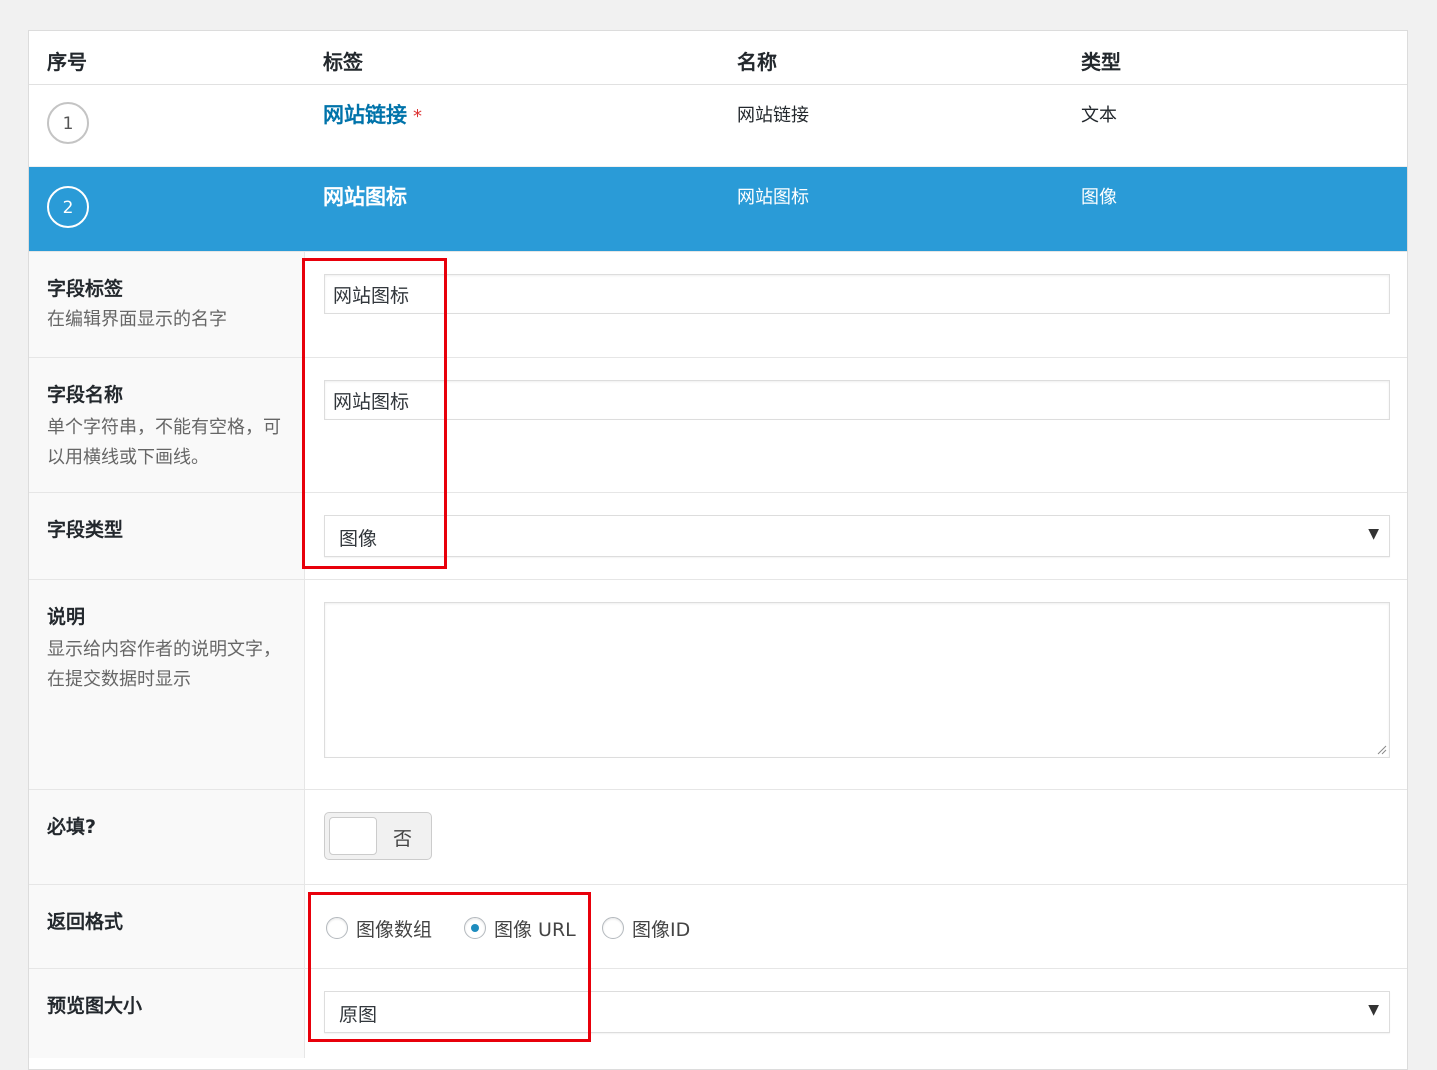 The image size is (1437, 1070). Describe the element at coordinates (85, 530) in the screenshot. I see `setting-title: 字段类型` at that location.